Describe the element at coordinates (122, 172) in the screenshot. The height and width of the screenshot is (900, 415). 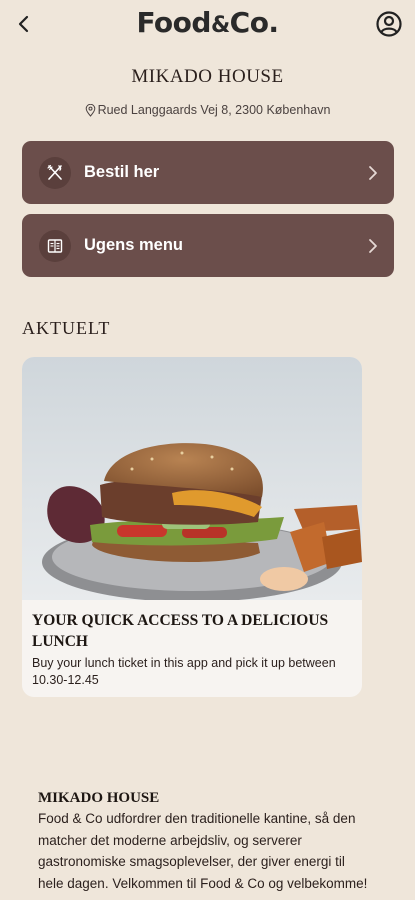
I see `order-button-label: Bestil her` at that location.